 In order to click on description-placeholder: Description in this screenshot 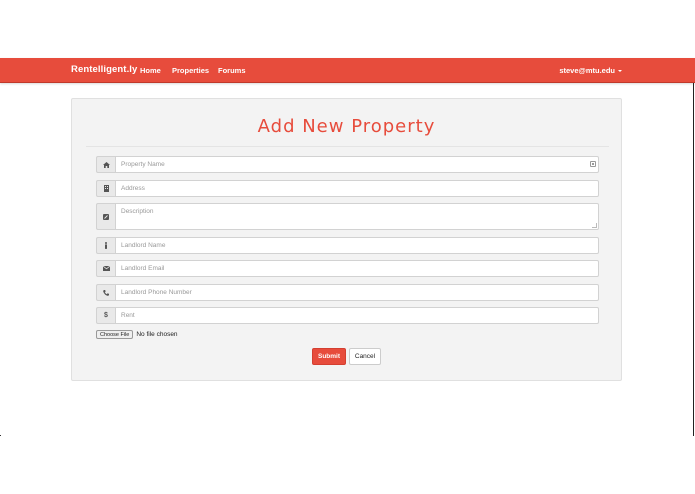, I will do `click(137, 211)`.